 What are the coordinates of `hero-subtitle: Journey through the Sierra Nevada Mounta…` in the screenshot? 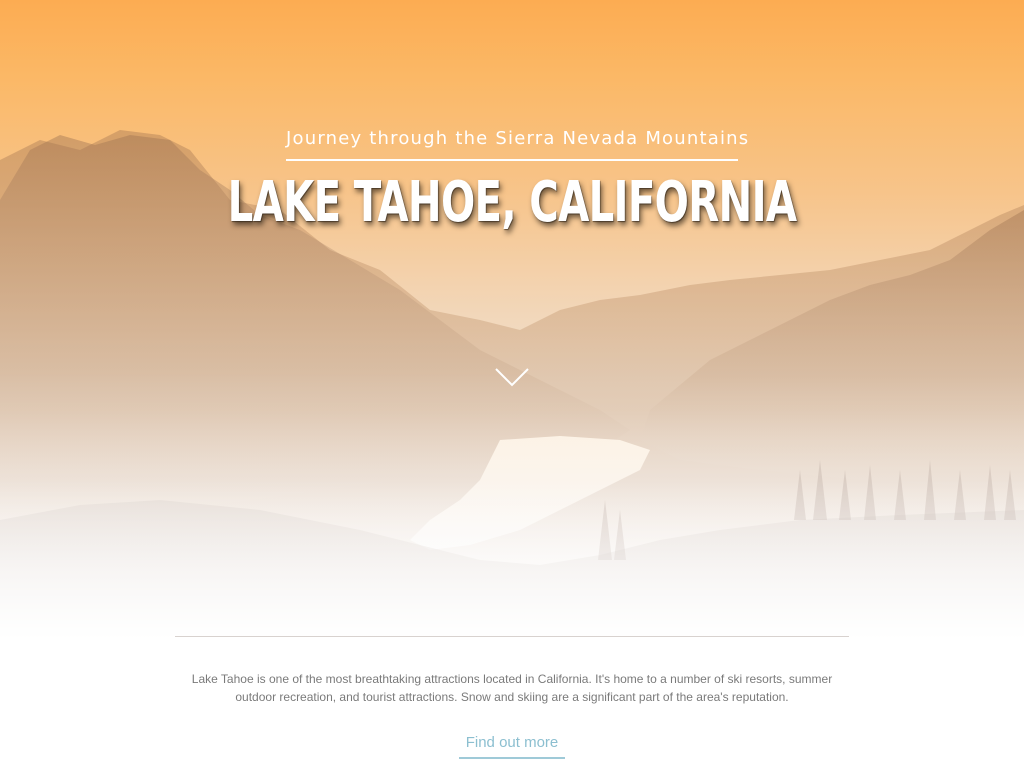 It's located at (518, 138).